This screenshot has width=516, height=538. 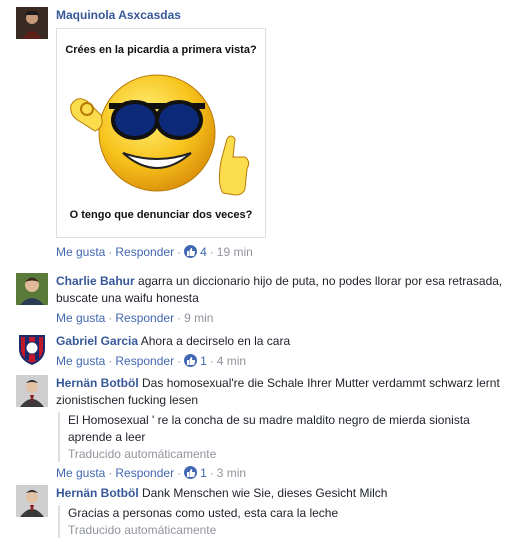 What do you see at coordinates (231, 361) in the screenshot?
I see `comment-time: 4 min` at bounding box center [231, 361].